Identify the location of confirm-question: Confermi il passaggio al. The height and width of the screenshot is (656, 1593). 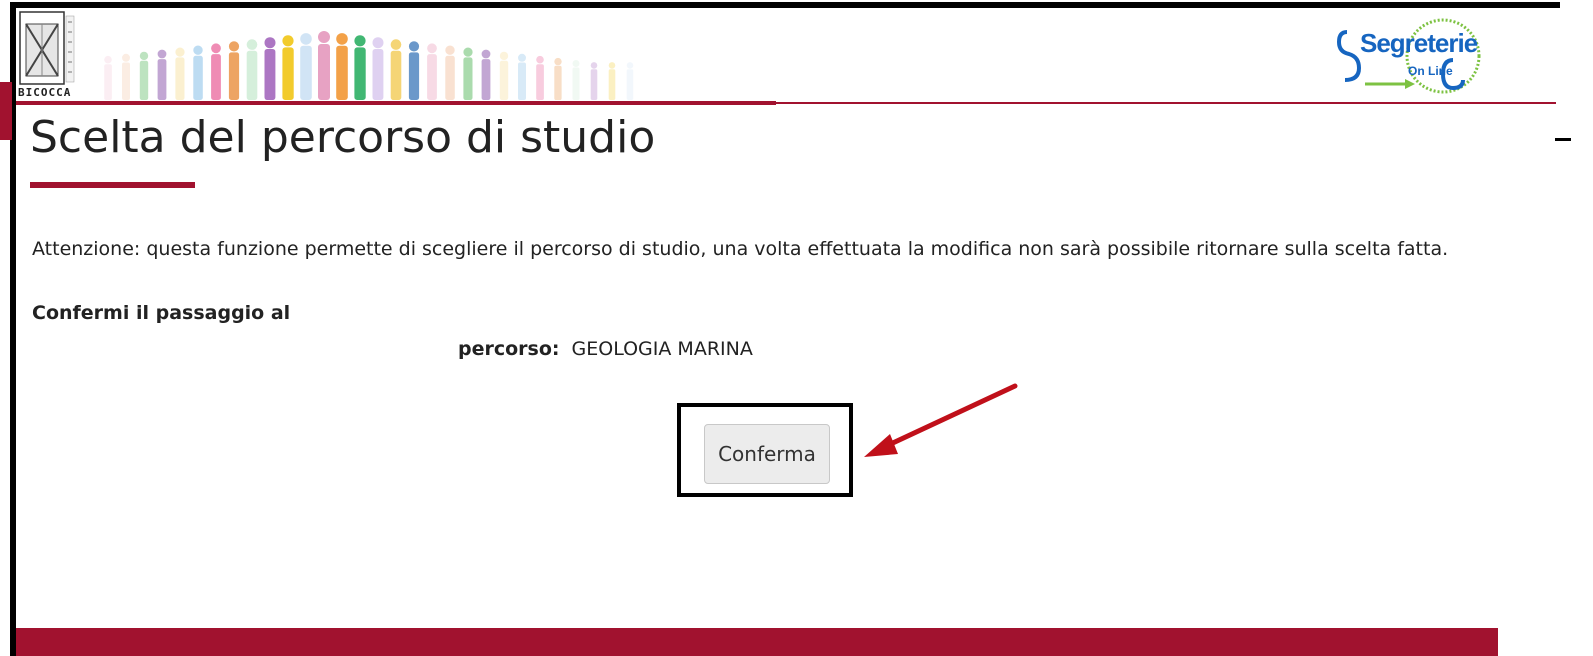
(161, 313).